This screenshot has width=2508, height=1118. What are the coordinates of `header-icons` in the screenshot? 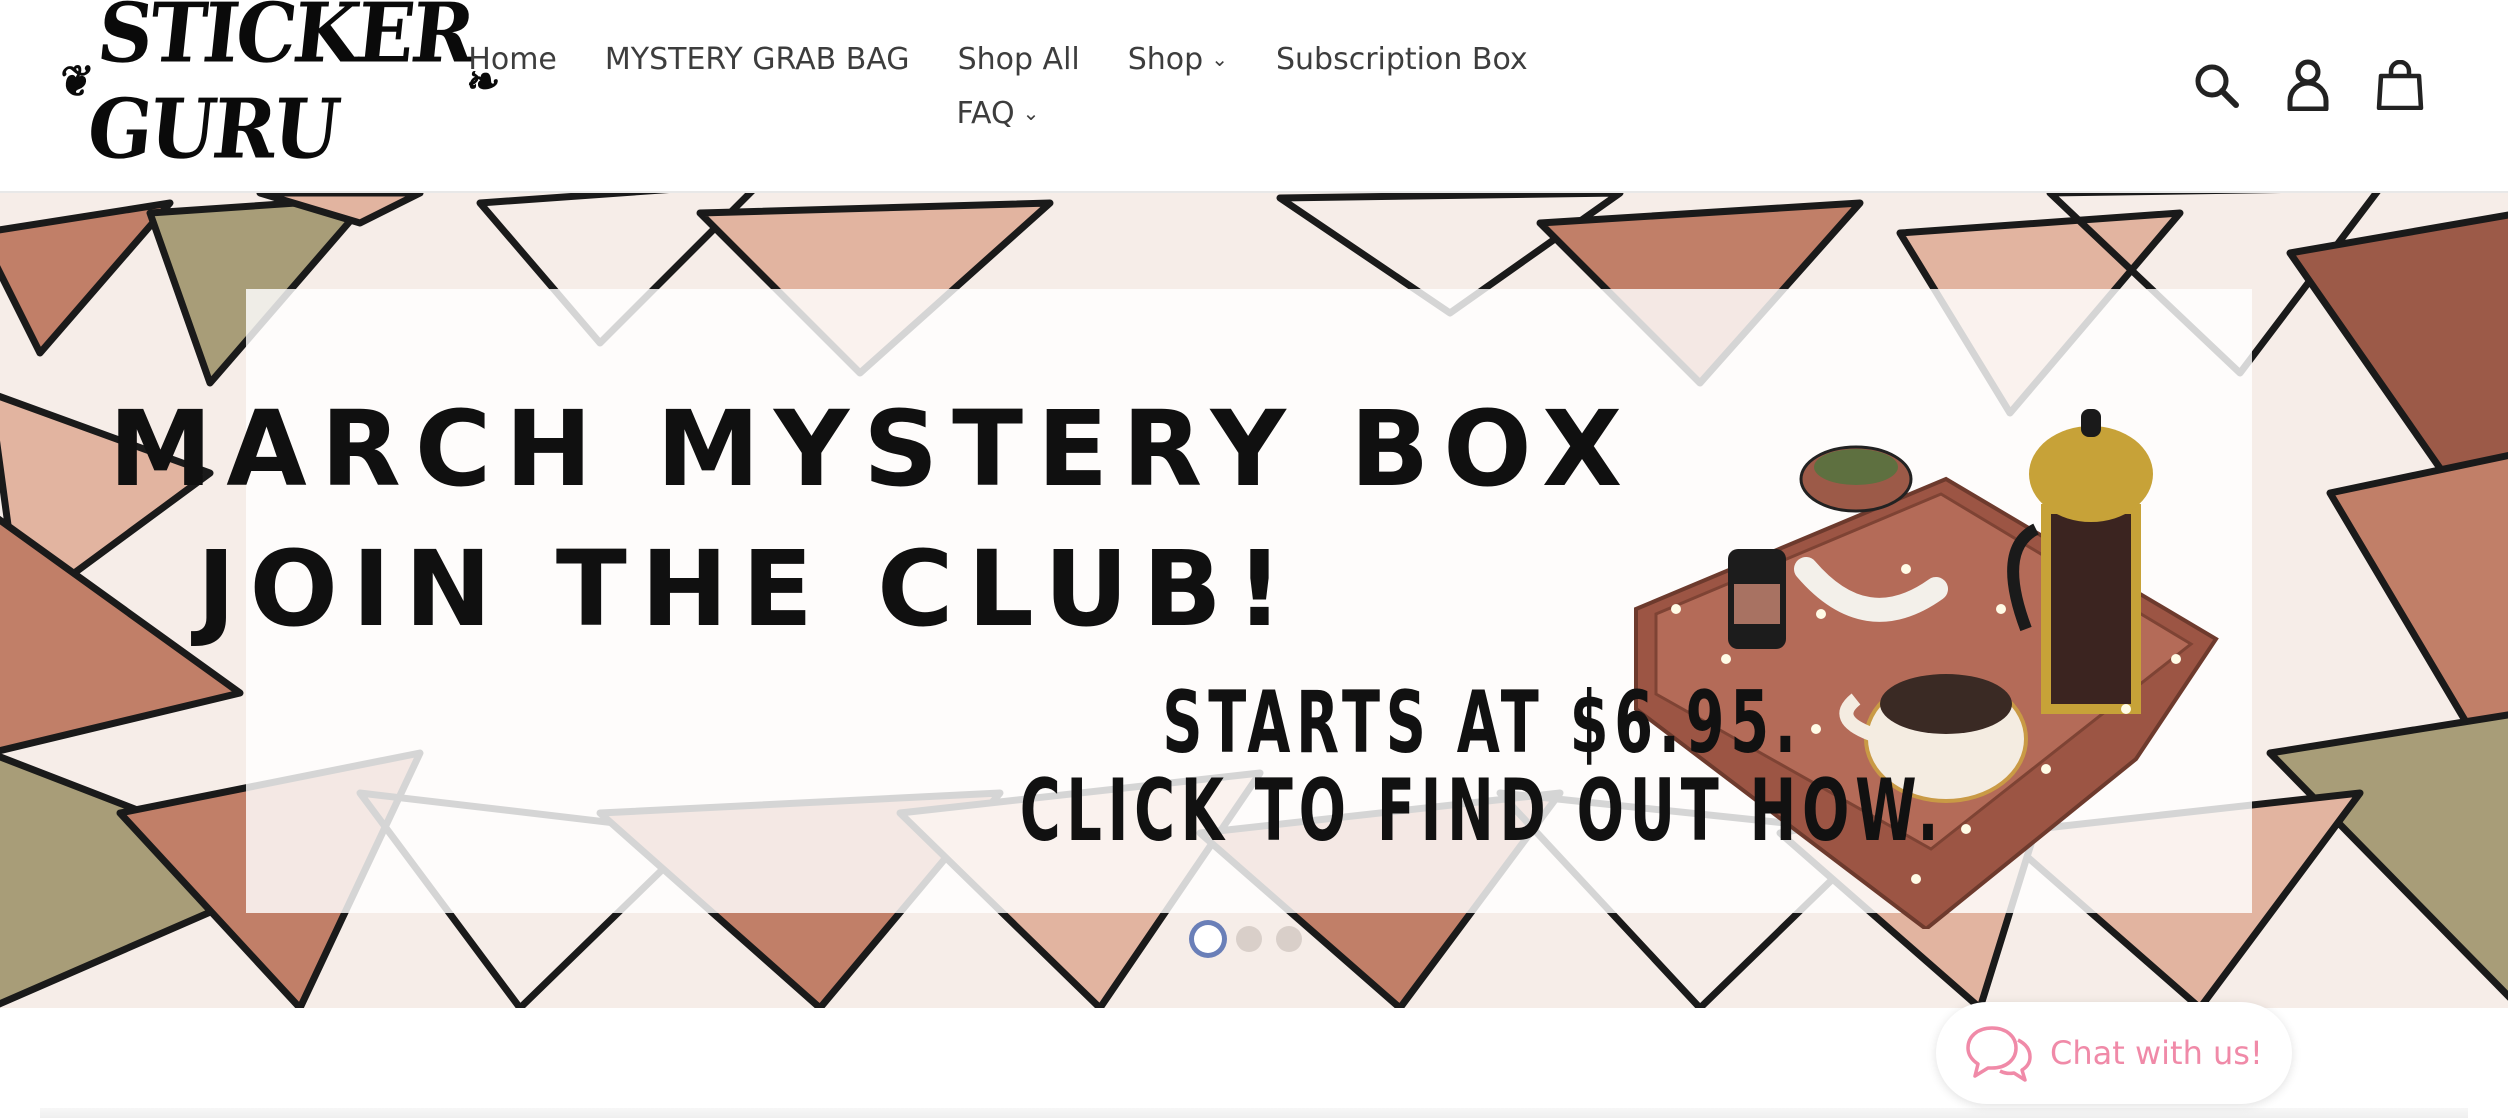 It's located at (2308, 85).